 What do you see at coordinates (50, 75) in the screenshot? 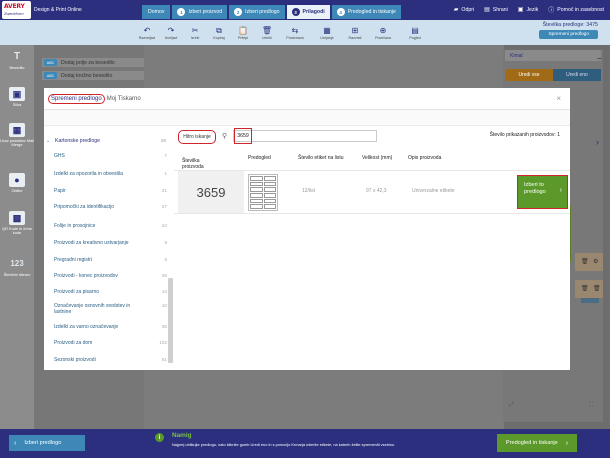
I see `curved-text-icon: ABC` at bounding box center [50, 75].